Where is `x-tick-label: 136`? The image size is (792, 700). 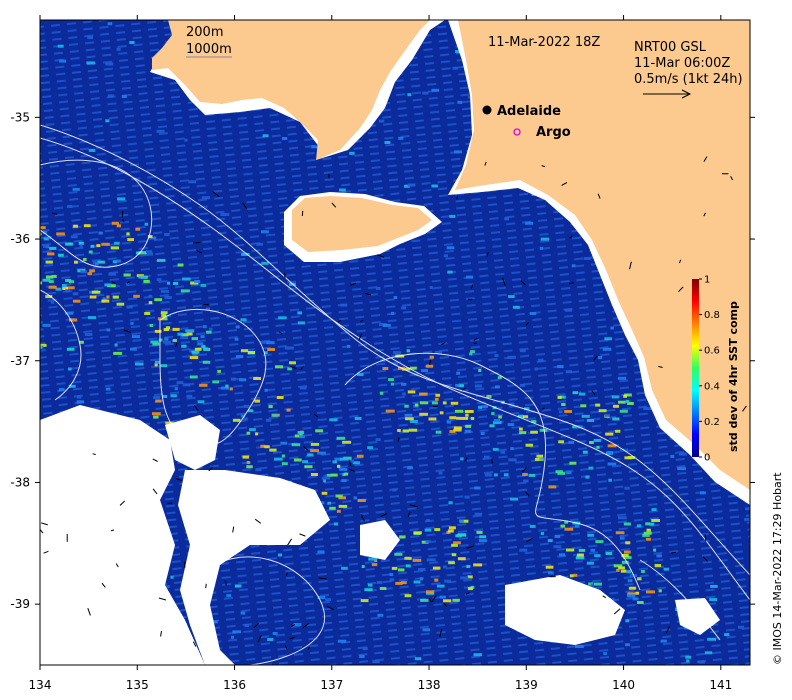 x-tick-label: 136 is located at coordinates (234, 685).